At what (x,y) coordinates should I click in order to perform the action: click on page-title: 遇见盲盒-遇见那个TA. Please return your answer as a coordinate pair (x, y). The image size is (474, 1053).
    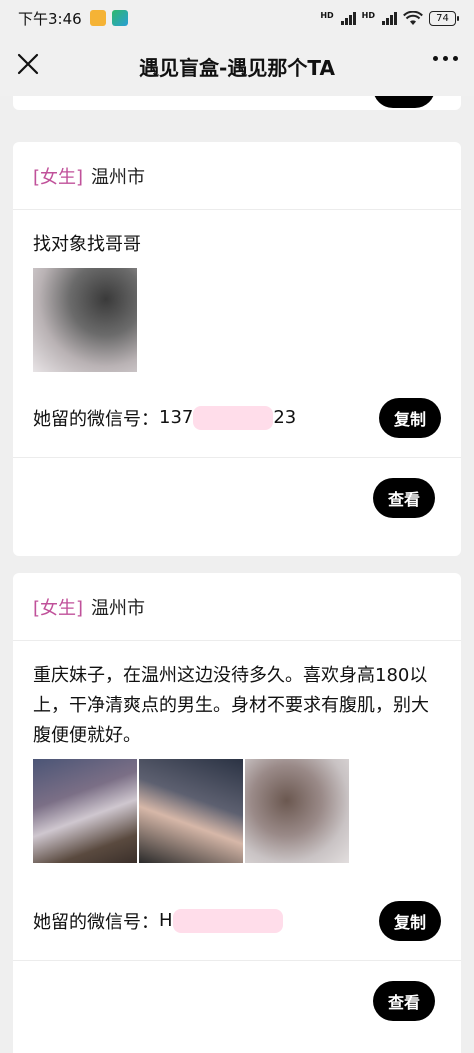
    Looking at the image, I should click on (237, 67).